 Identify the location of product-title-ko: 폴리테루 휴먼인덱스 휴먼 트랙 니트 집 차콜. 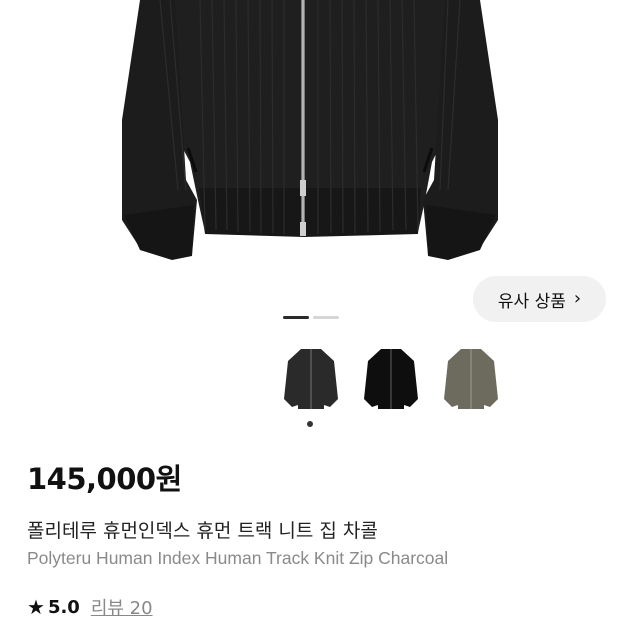
(202, 531).